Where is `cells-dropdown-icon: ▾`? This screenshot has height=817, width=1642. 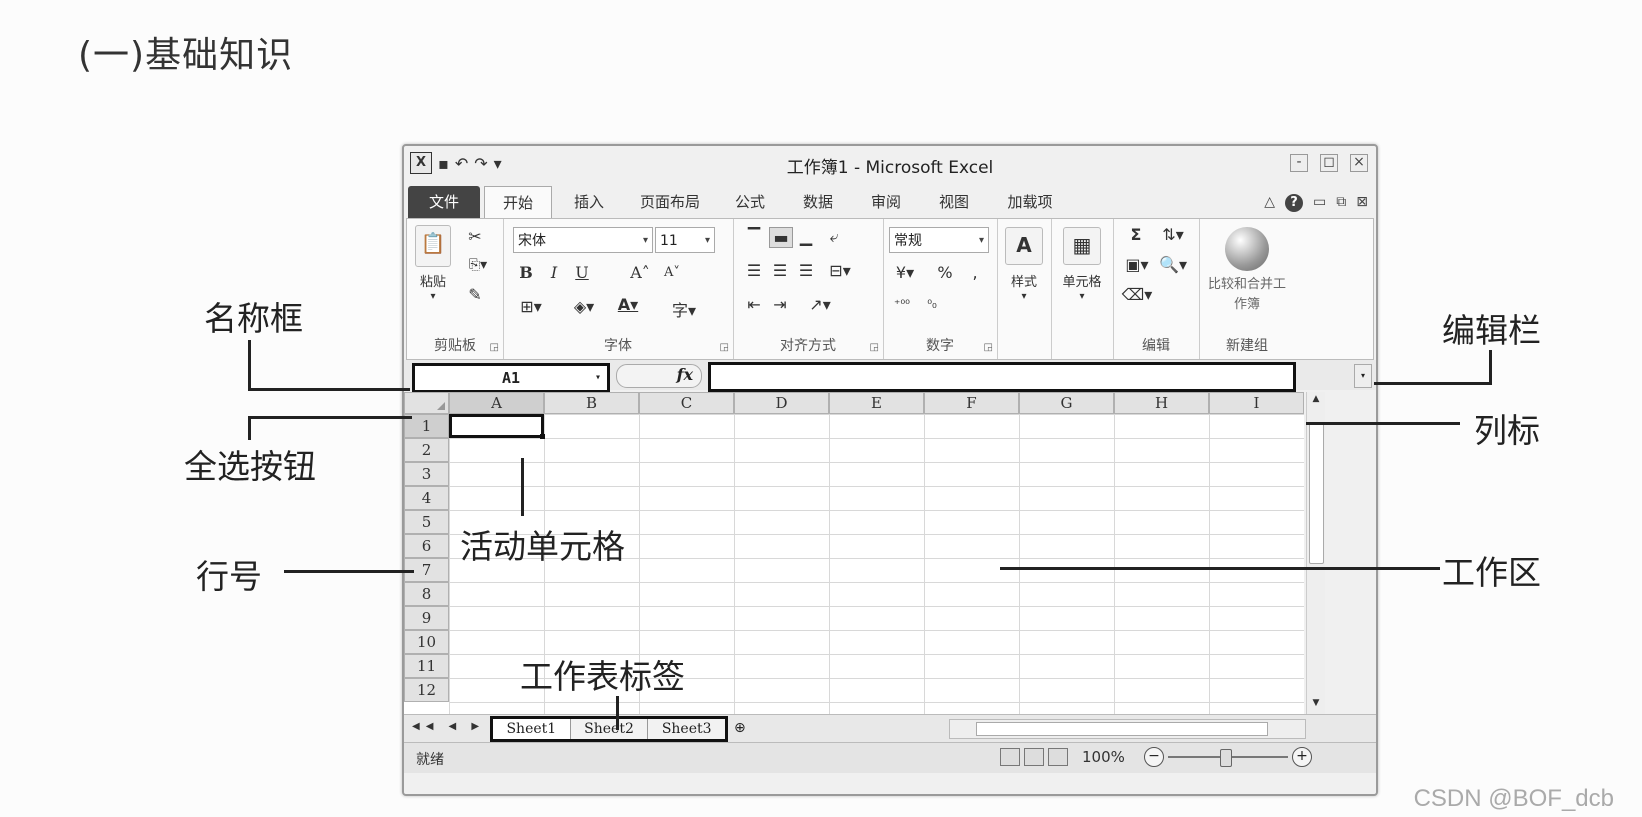 cells-dropdown-icon: ▾ is located at coordinates (1082, 296).